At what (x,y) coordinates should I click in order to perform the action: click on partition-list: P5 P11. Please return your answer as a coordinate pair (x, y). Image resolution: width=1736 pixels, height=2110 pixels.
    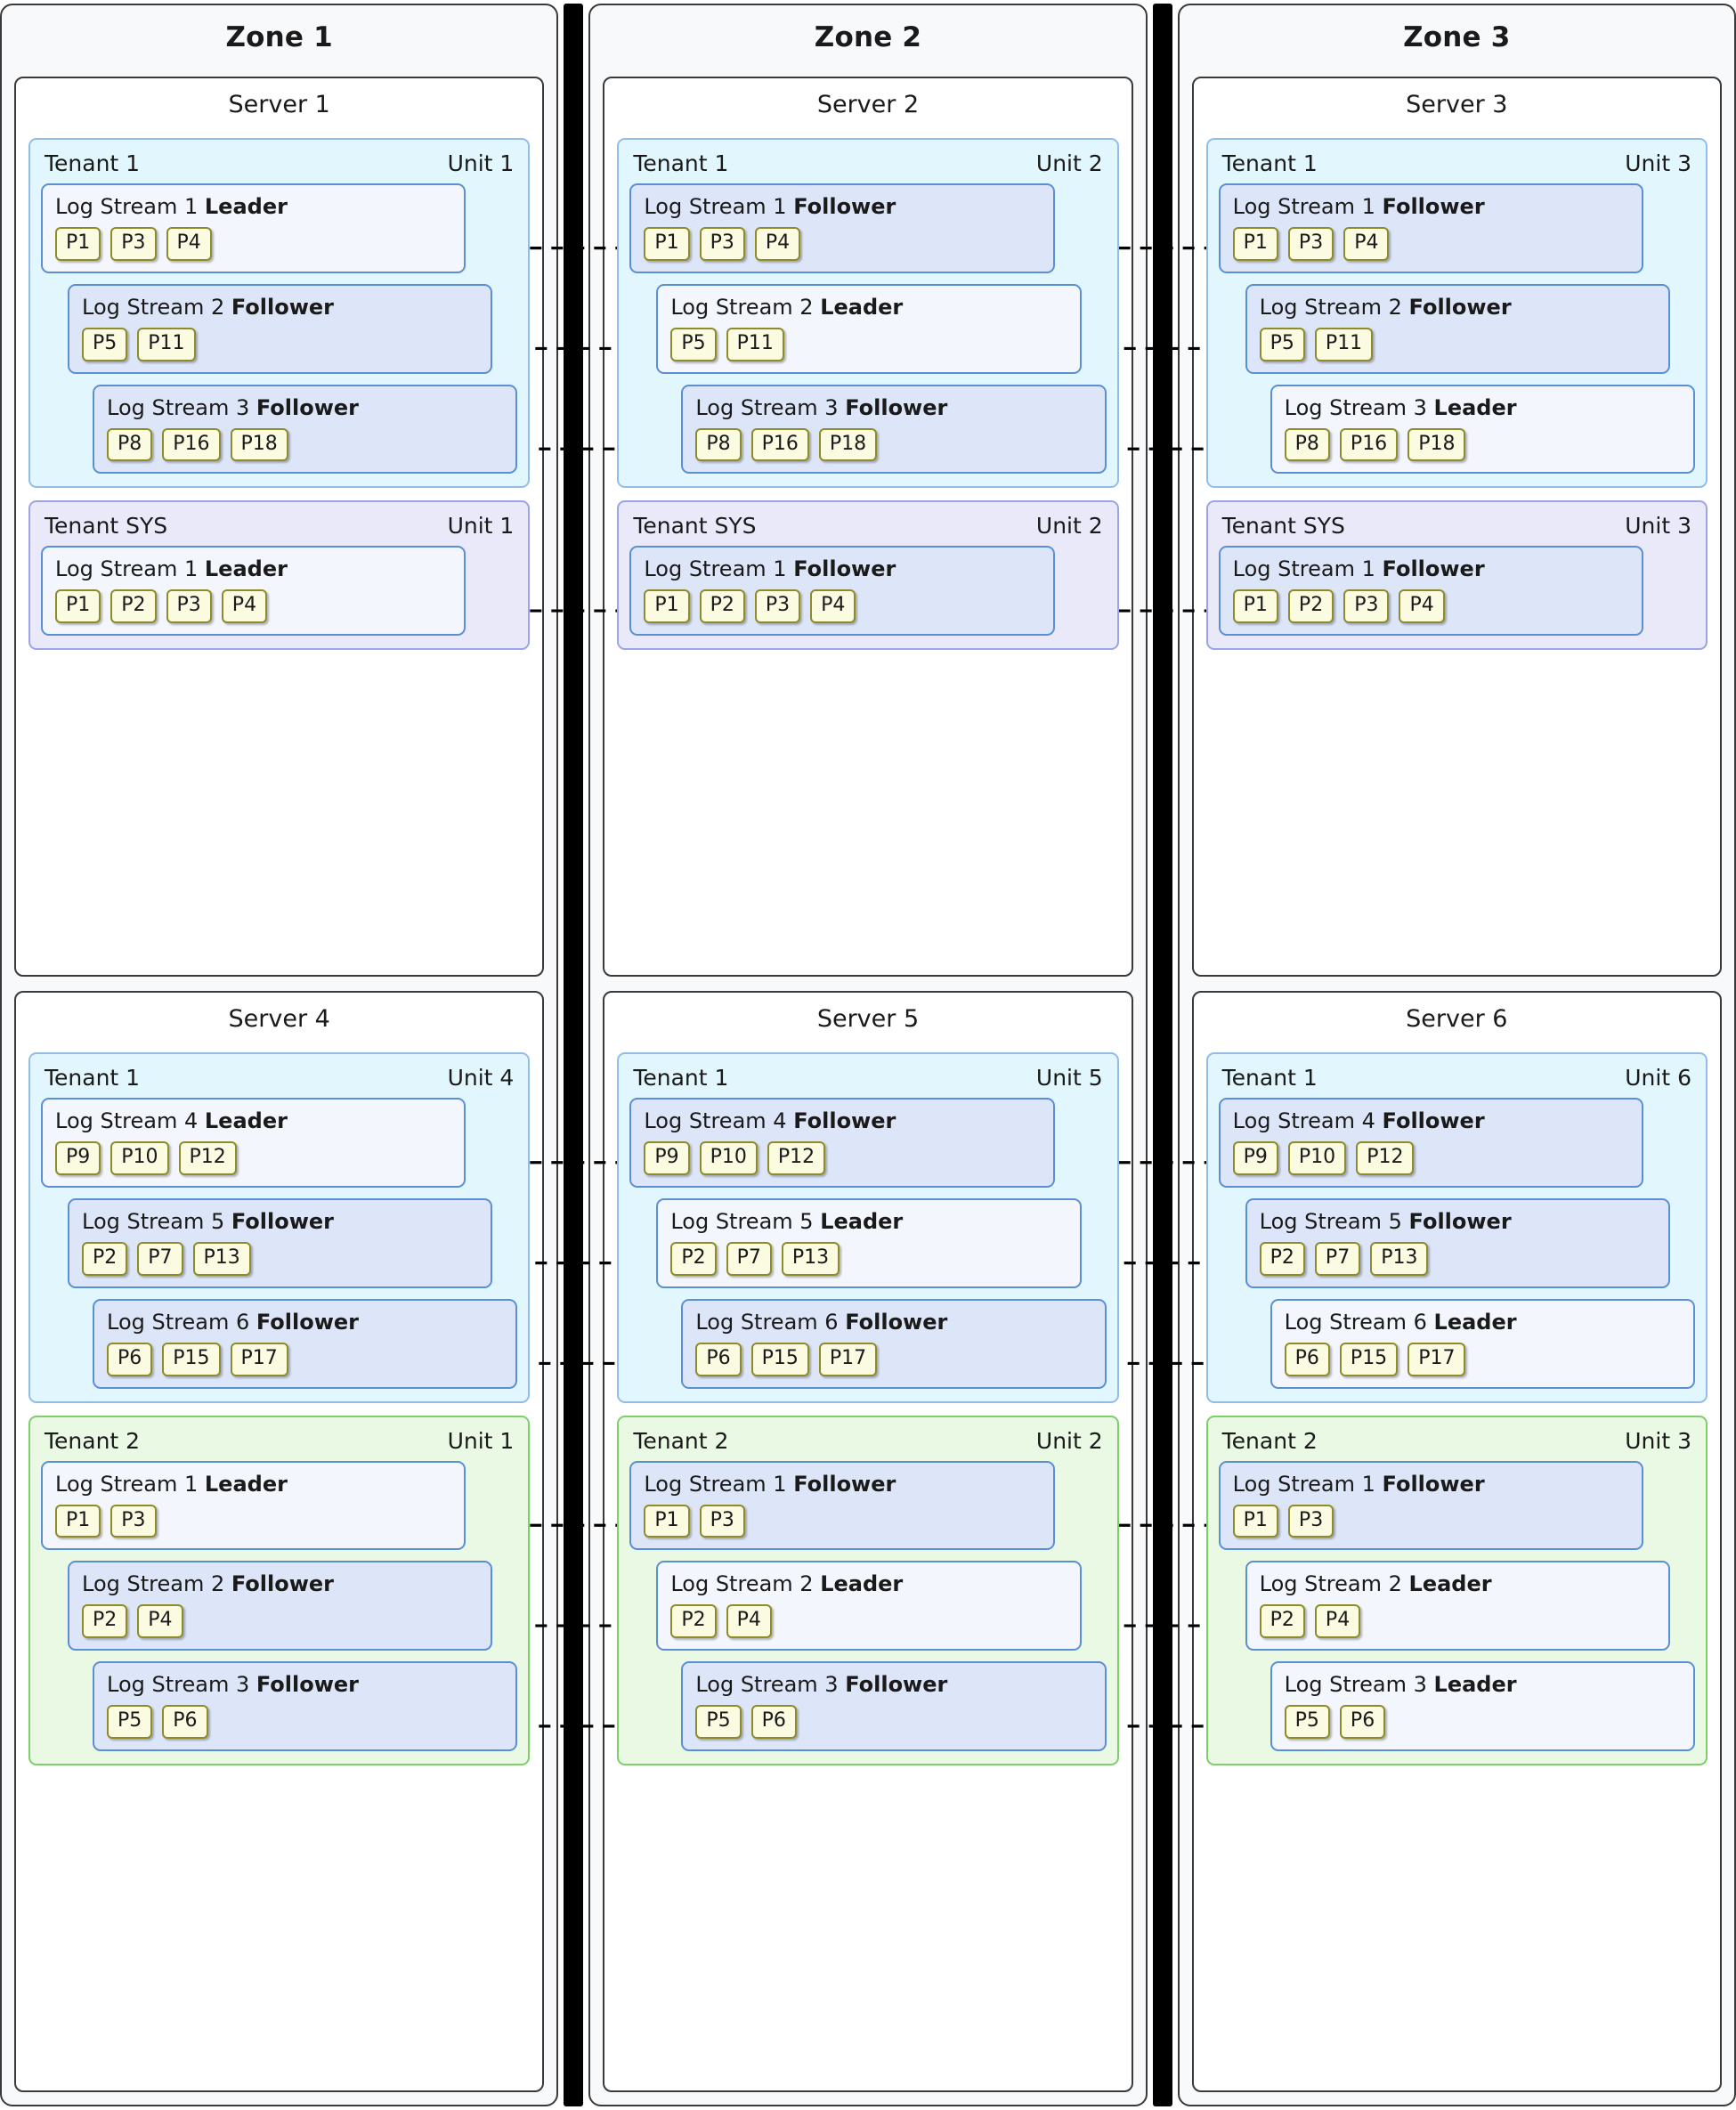
    Looking at the image, I should click on (868, 344).